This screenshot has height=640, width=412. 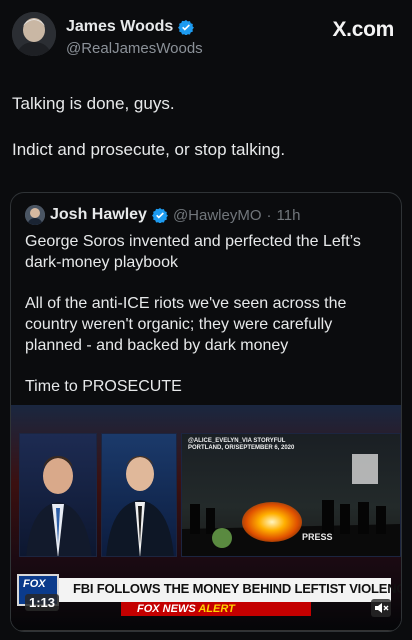 I want to click on press-label: PRESS, so click(x=317, y=537).